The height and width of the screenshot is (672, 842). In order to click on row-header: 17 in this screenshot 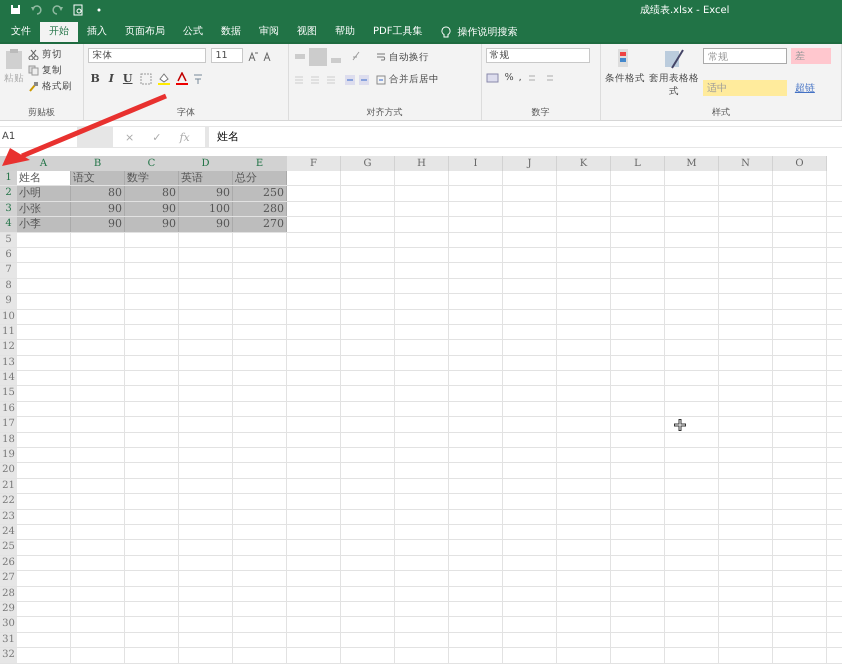, I will do `click(8, 424)`.